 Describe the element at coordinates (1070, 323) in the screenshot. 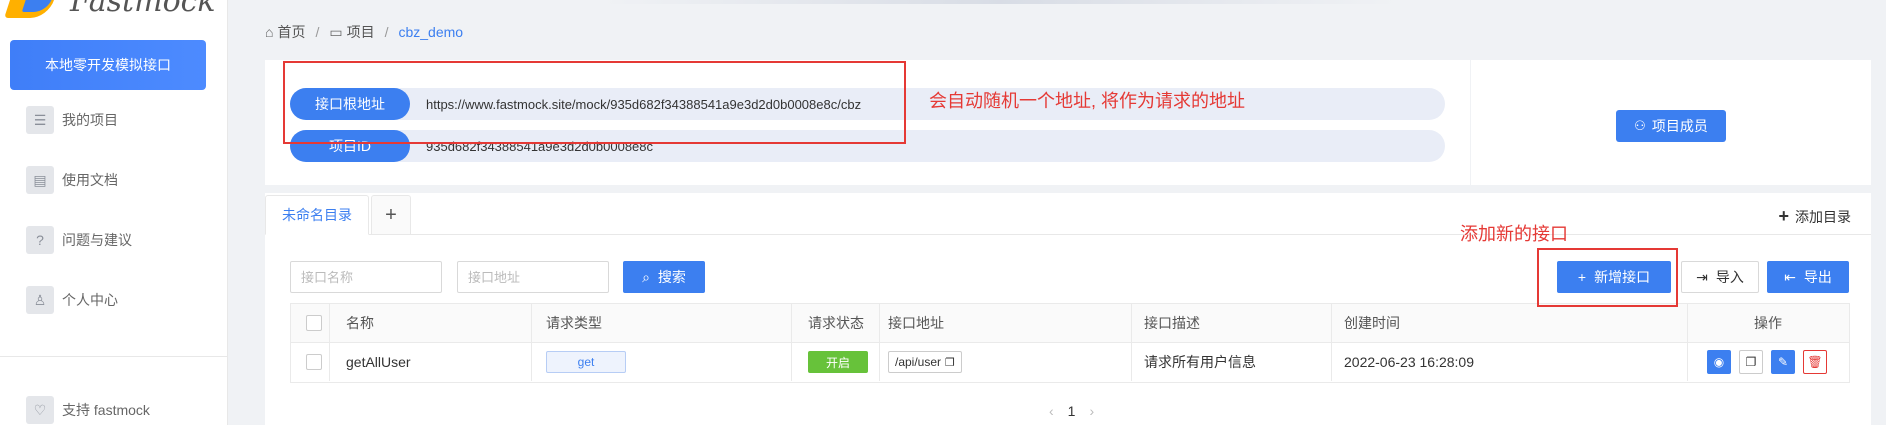

I see `table-header: 名称 请求类型 请求状态 接口地址 接口描述 创建时间 操作` at that location.